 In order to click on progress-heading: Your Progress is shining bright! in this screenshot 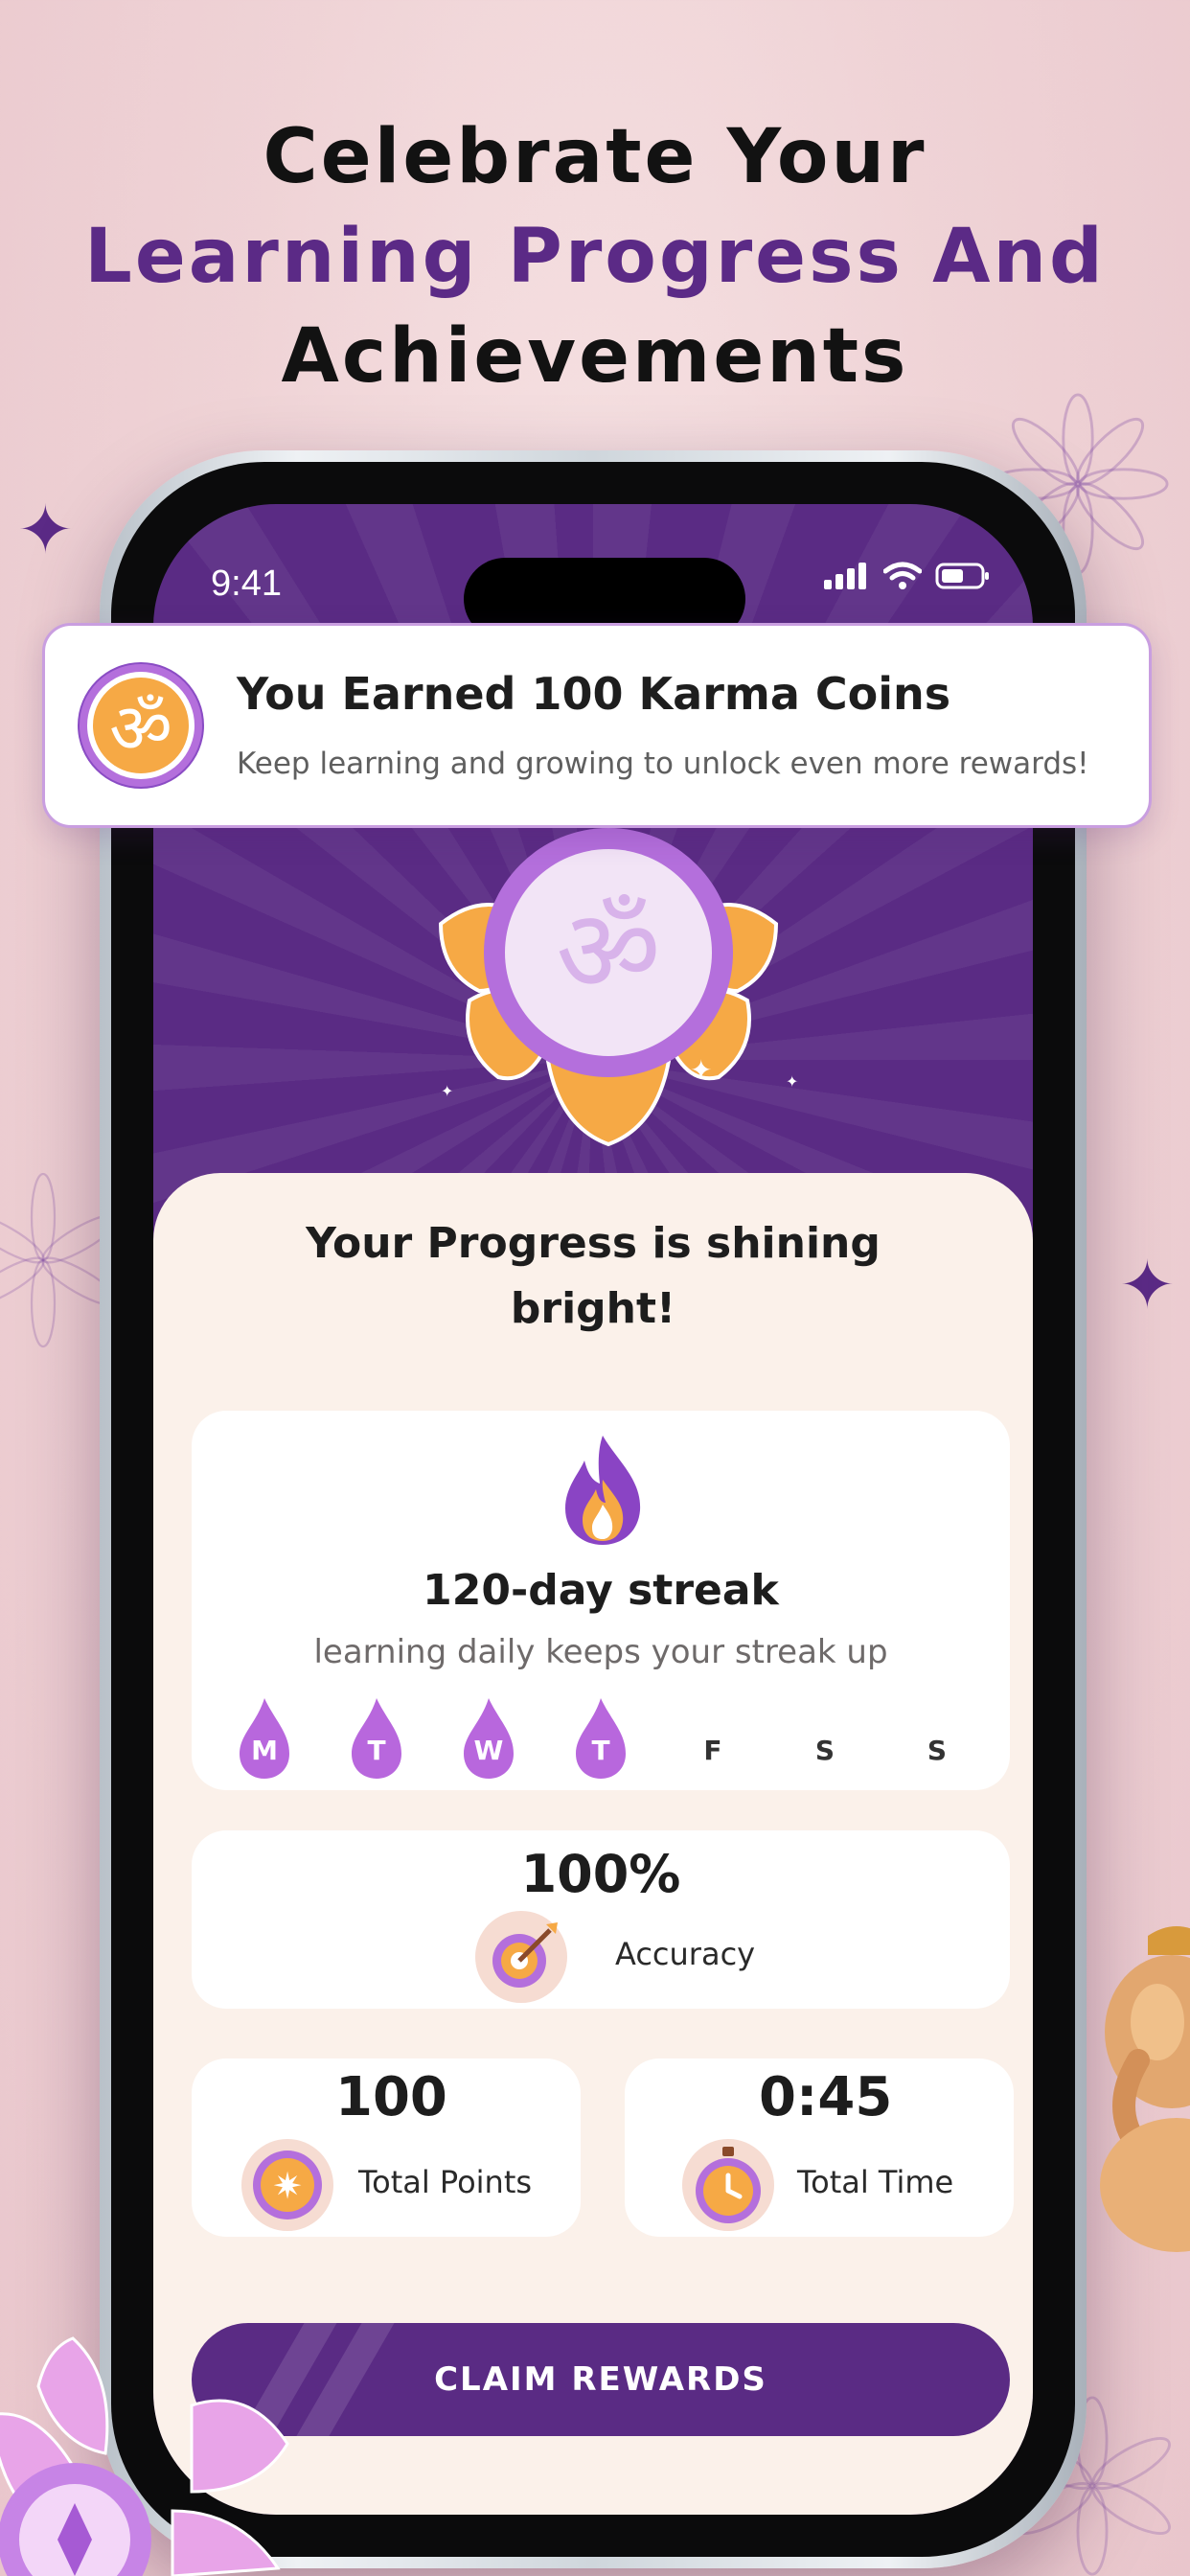, I will do `click(593, 1276)`.